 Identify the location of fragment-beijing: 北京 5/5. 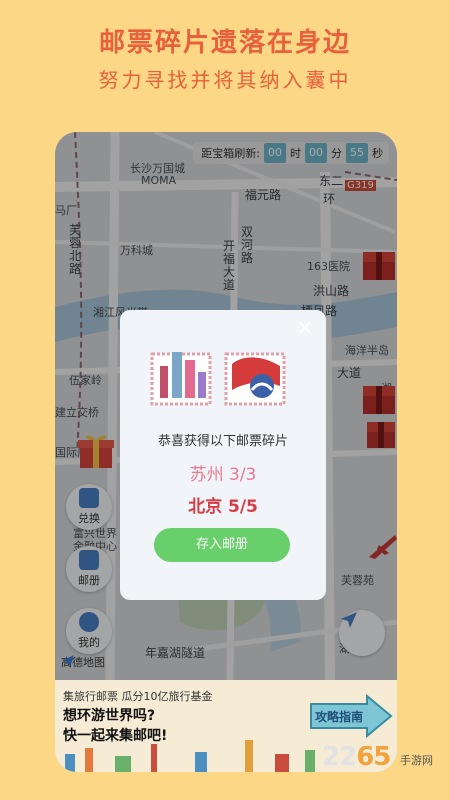
(223, 507).